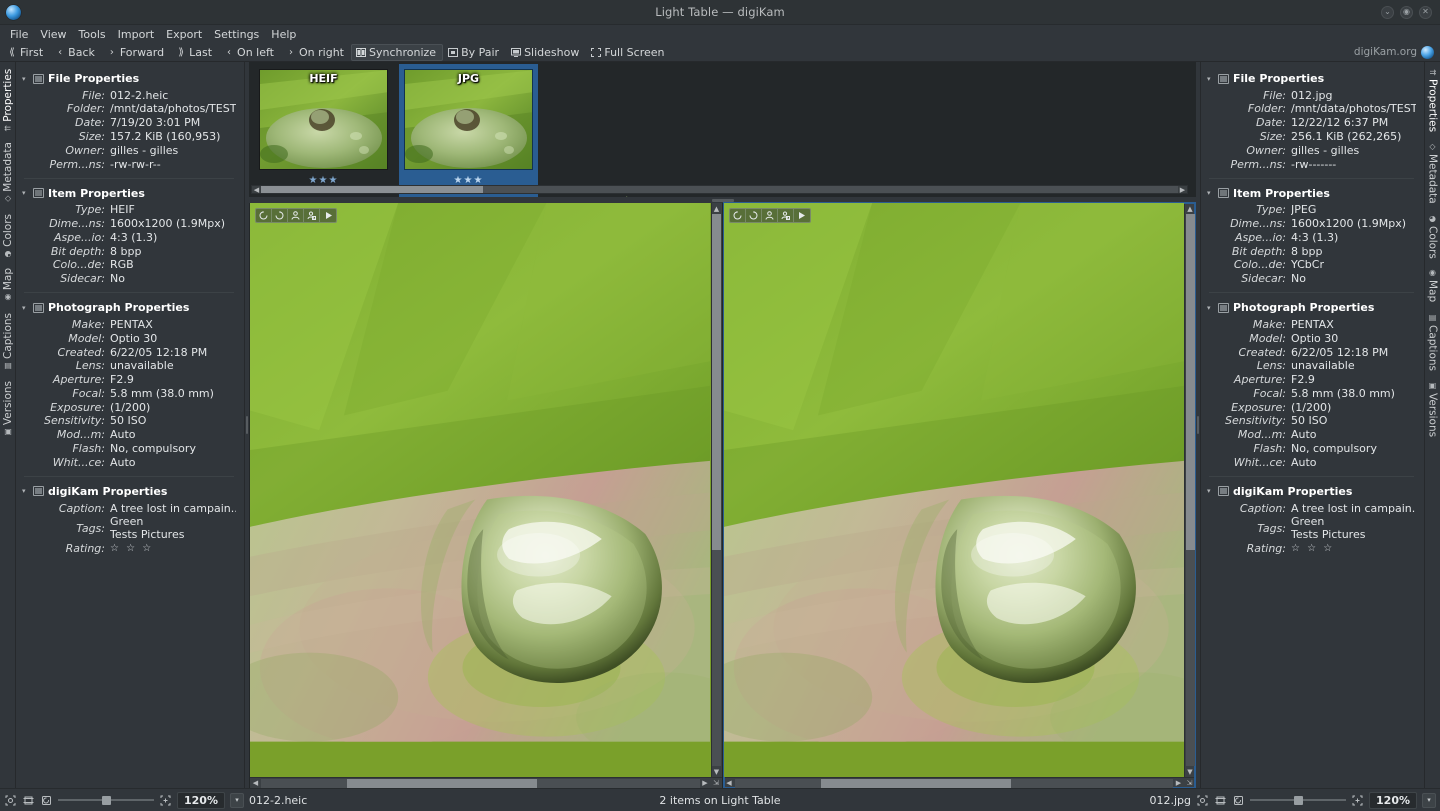 Image resolution: width=1440 pixels, height=811 pixels. What do you see at coordinates (628, 52) in the screenshot?
I see `toolbar-full-screen-button: Full Screen` at bounding box center [628, 52].